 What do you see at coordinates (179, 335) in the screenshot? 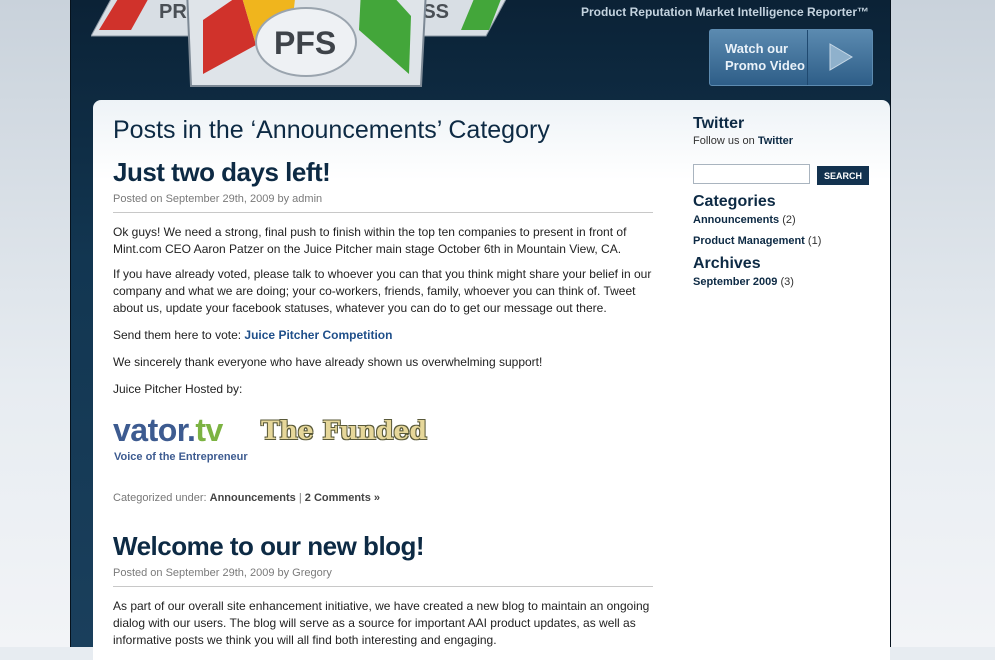
I see `vote-prefix: Send them here to vote:` at bounding box center [179, 335].